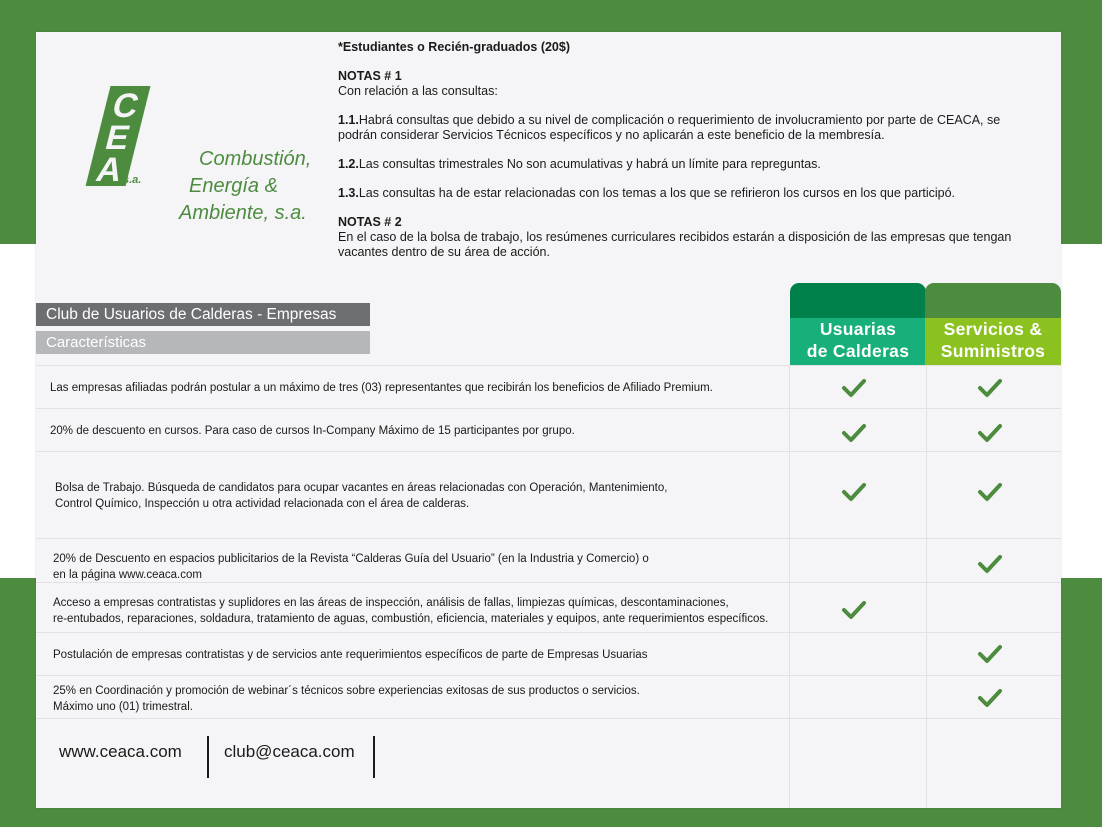 The width and height of the screenshot is (1102, 827). What do you see at coordinates (289, 752) in the screenshot?
I see `email-link: club@ceaca.com` at bounding box center [289, 752].